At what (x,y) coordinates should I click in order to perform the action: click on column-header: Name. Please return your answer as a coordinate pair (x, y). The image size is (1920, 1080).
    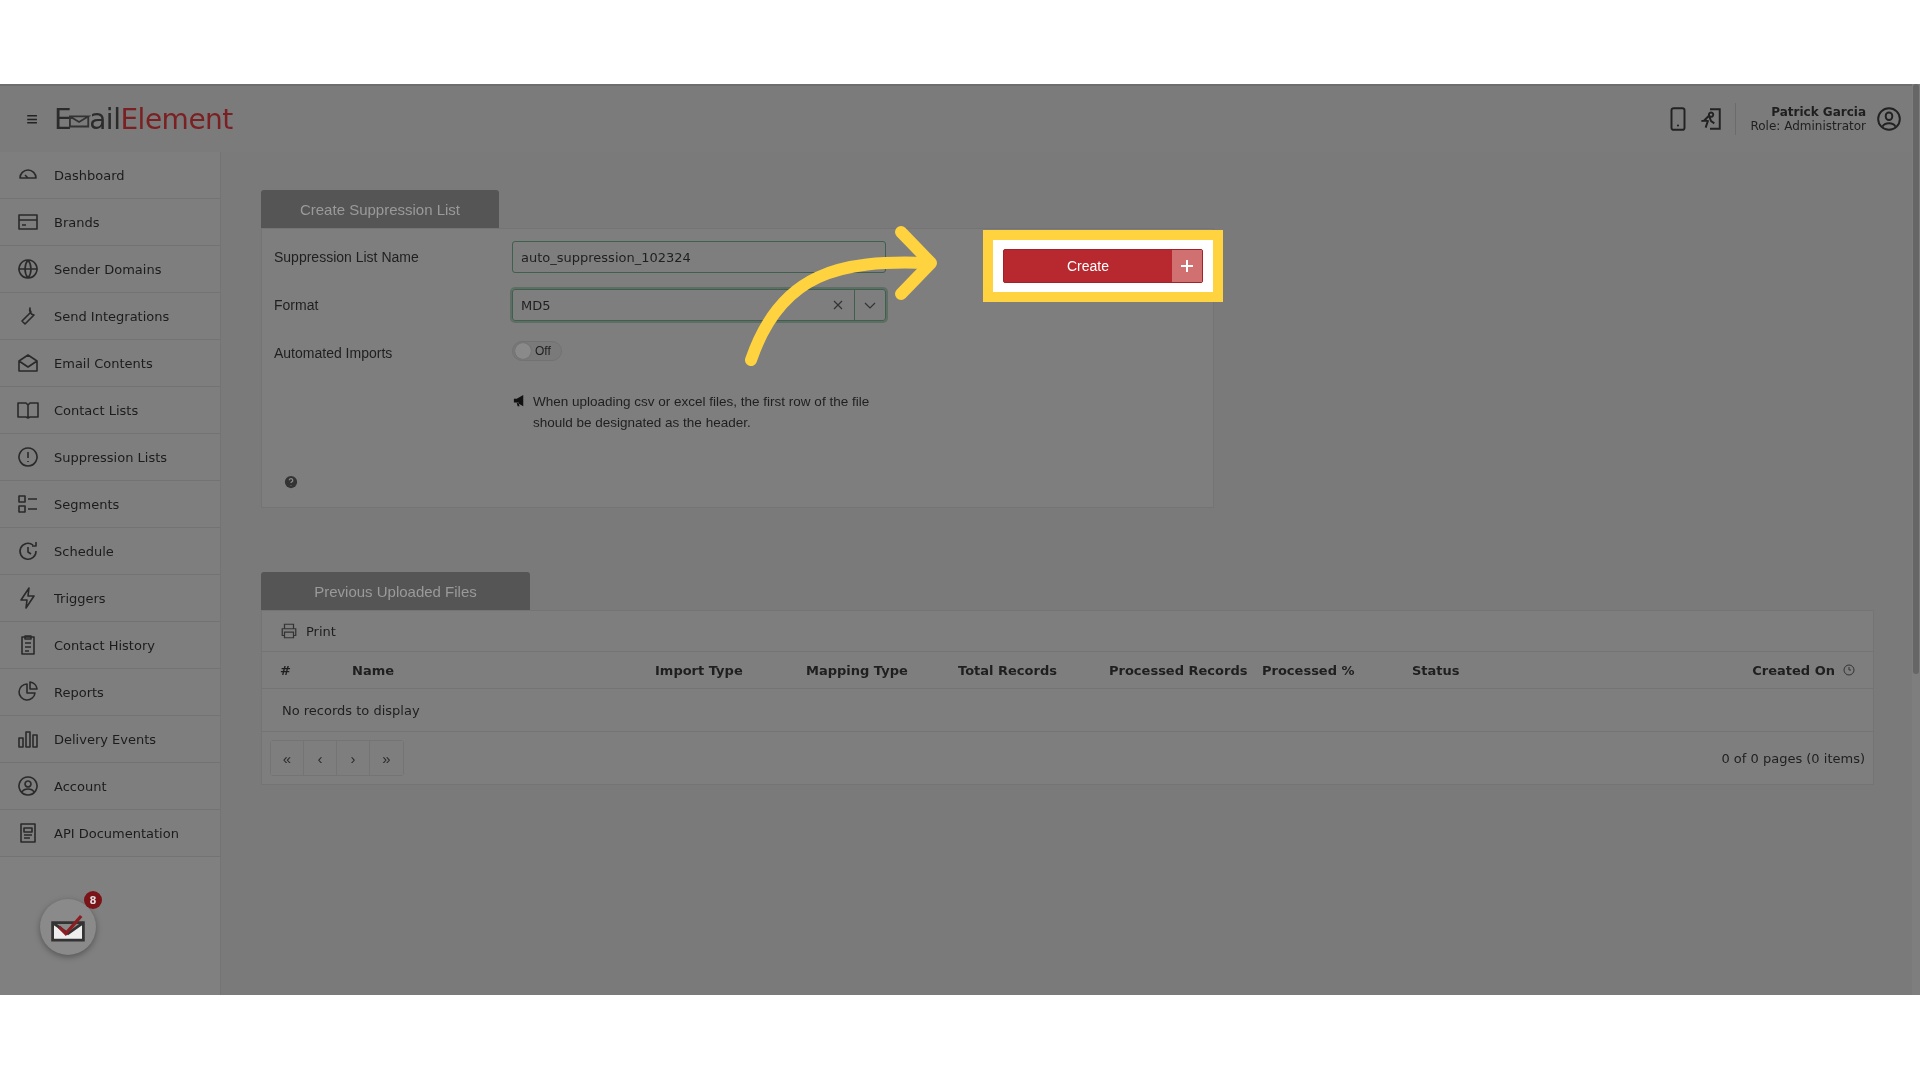
    Looking at the image, I should click on (373, 670).